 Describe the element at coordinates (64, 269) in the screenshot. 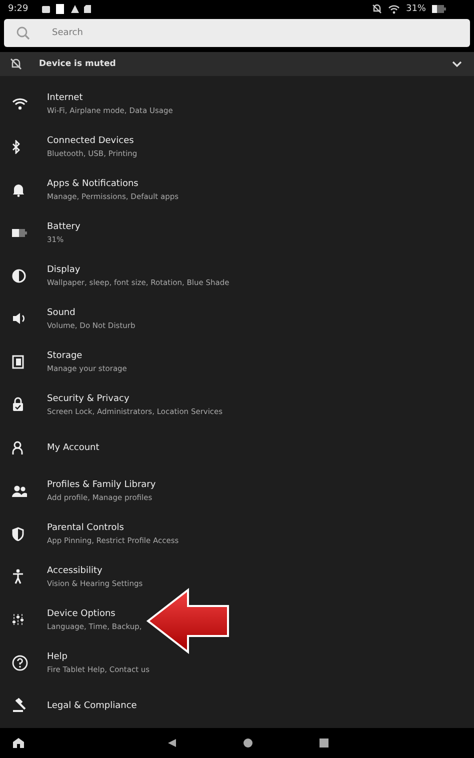

I see `item-title: Display` at that location.